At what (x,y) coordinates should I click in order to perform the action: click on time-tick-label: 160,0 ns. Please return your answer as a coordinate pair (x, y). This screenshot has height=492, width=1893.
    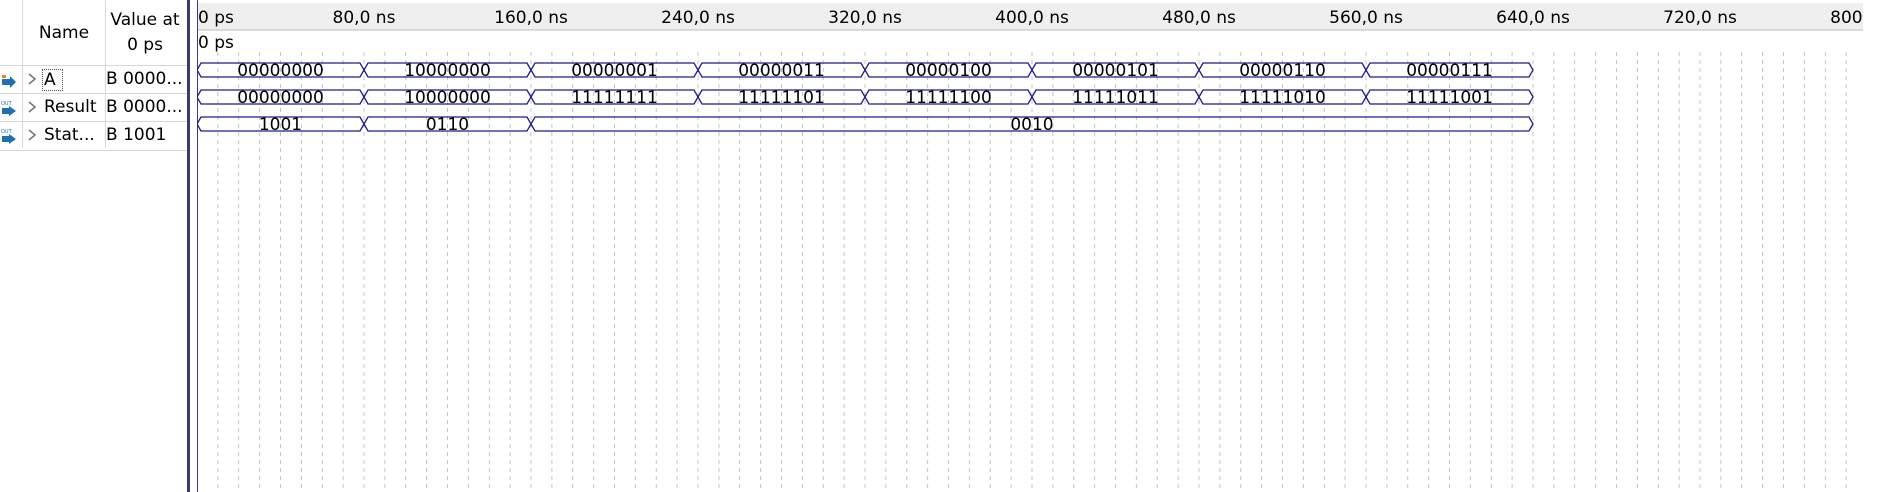
    Looking at the image, I should click on (531, 18).